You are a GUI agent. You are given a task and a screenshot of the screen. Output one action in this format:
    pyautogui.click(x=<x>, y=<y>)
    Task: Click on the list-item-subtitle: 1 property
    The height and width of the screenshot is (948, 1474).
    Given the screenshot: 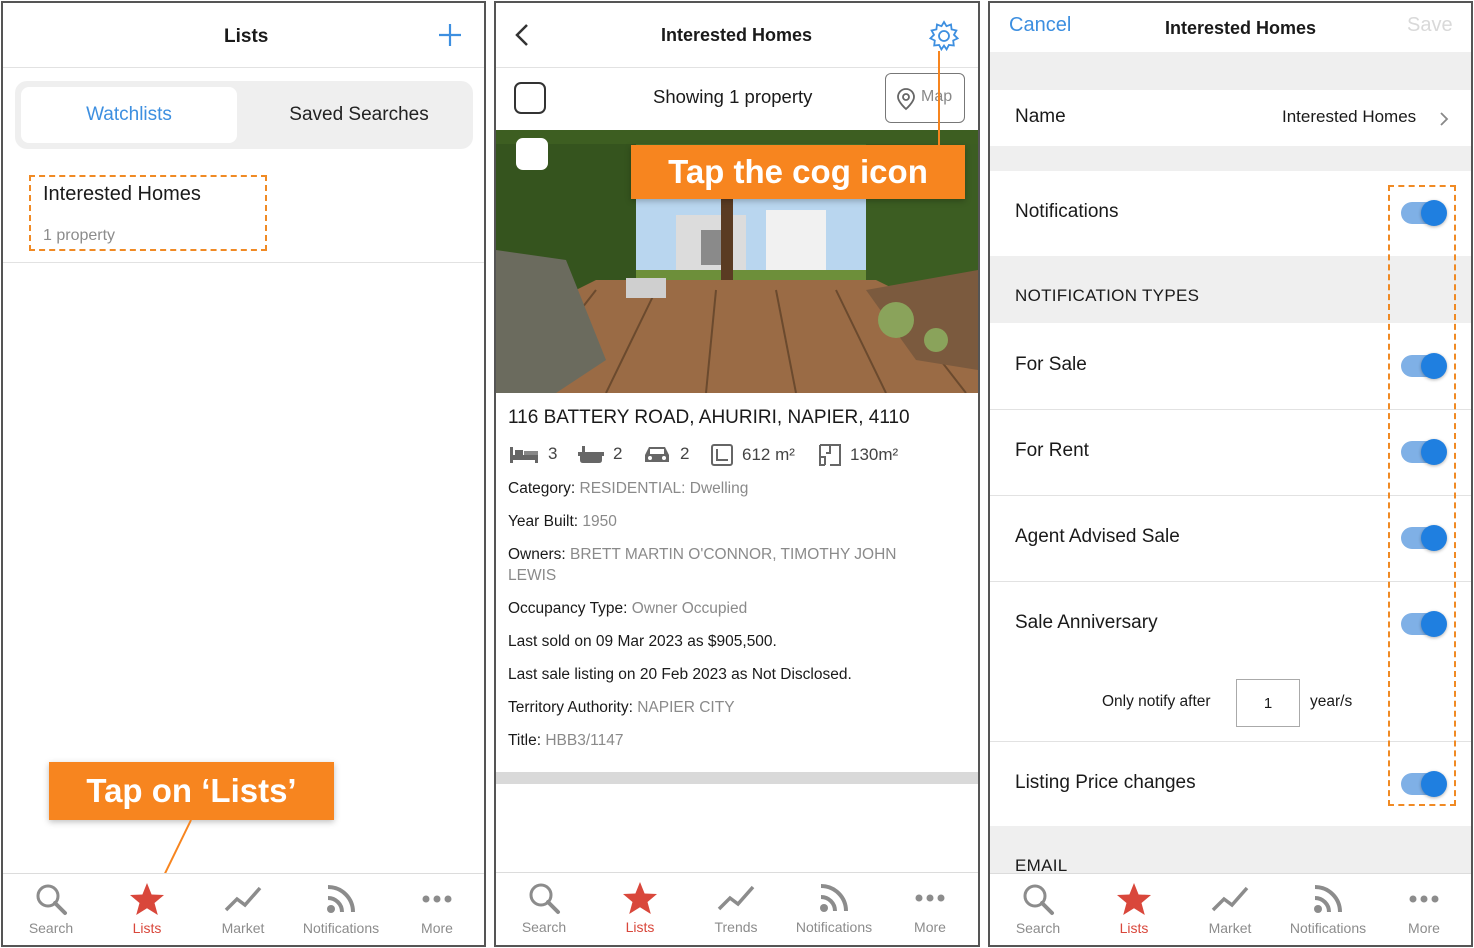 What is the action you would take?
    pyautogui.click(x=79, y=235)
    